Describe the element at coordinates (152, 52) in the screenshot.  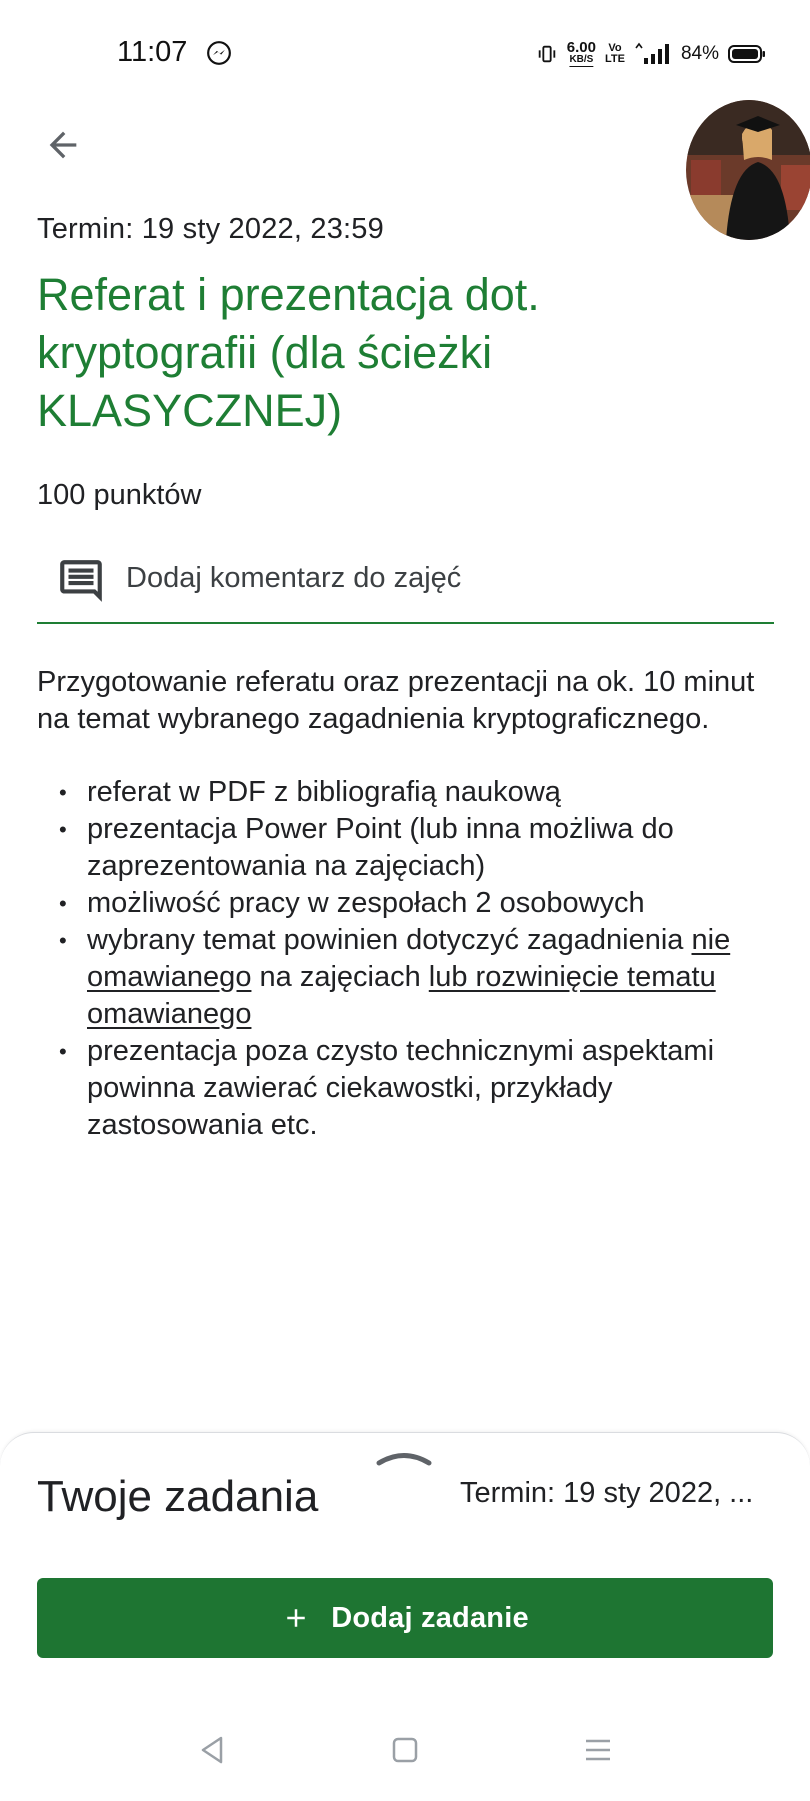
I see `status-time: 11:07` at that location.